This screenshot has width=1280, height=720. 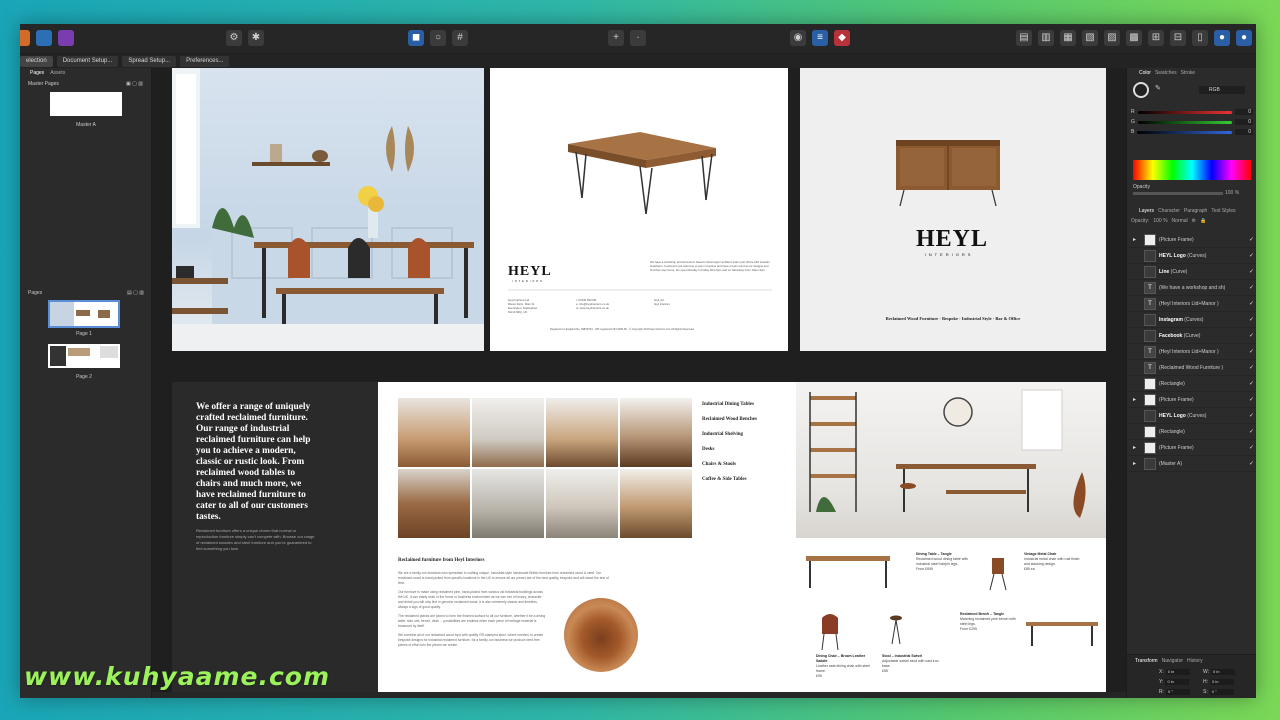 I want to click on tab-pages: Pages, so click(x=37, y=73).